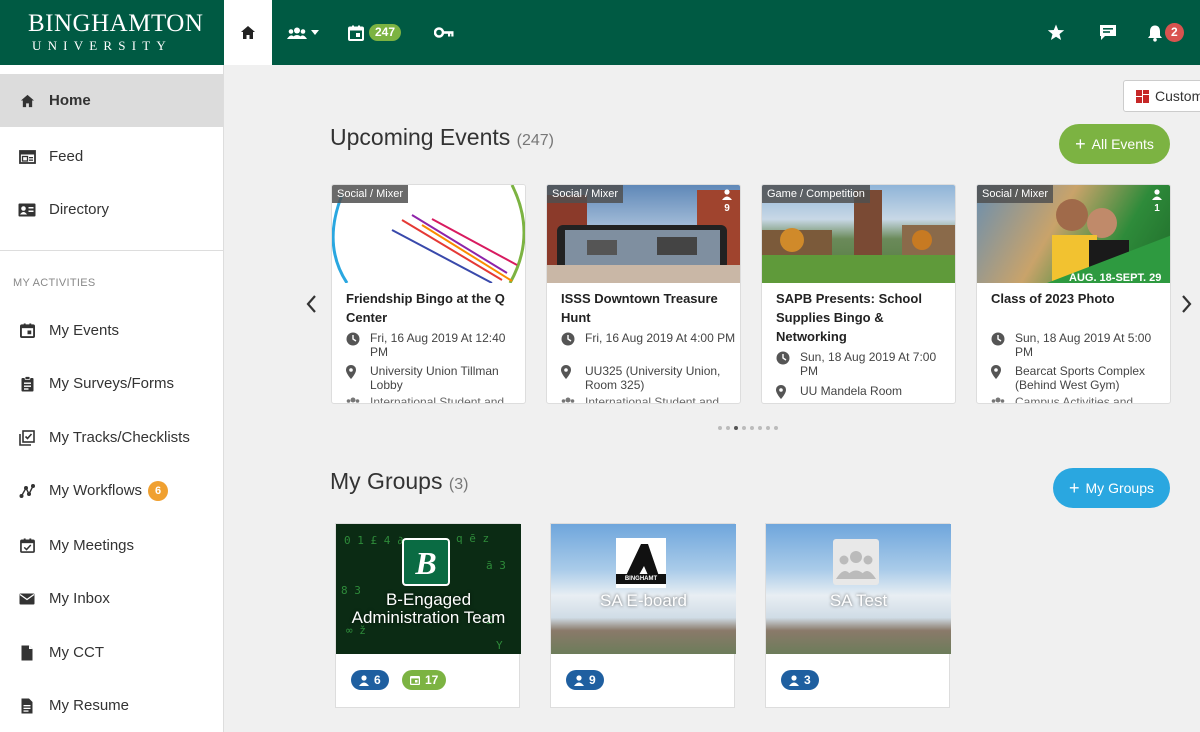  Describe the element at coordinates (96, 490) in the screenshot. I see `sidebar-item-label: My Workflows` at that location.